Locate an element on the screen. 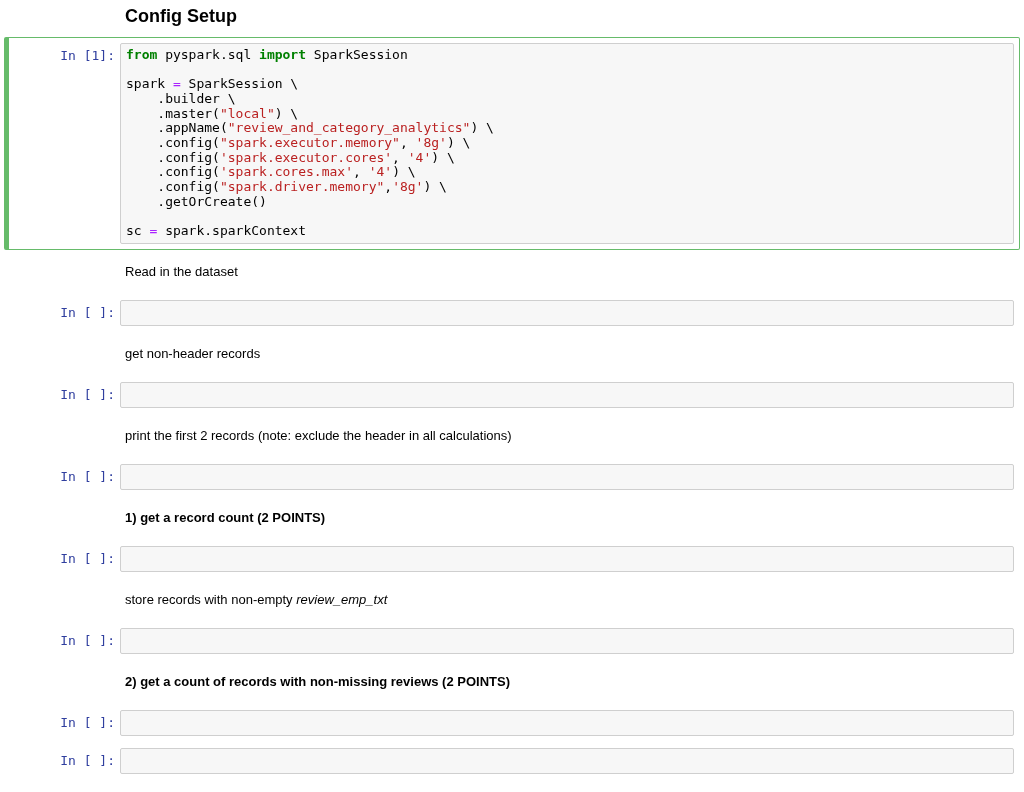 The image size is (1024, 792). markdown-text: Read in the dataset is located at coordinates (181, 271).